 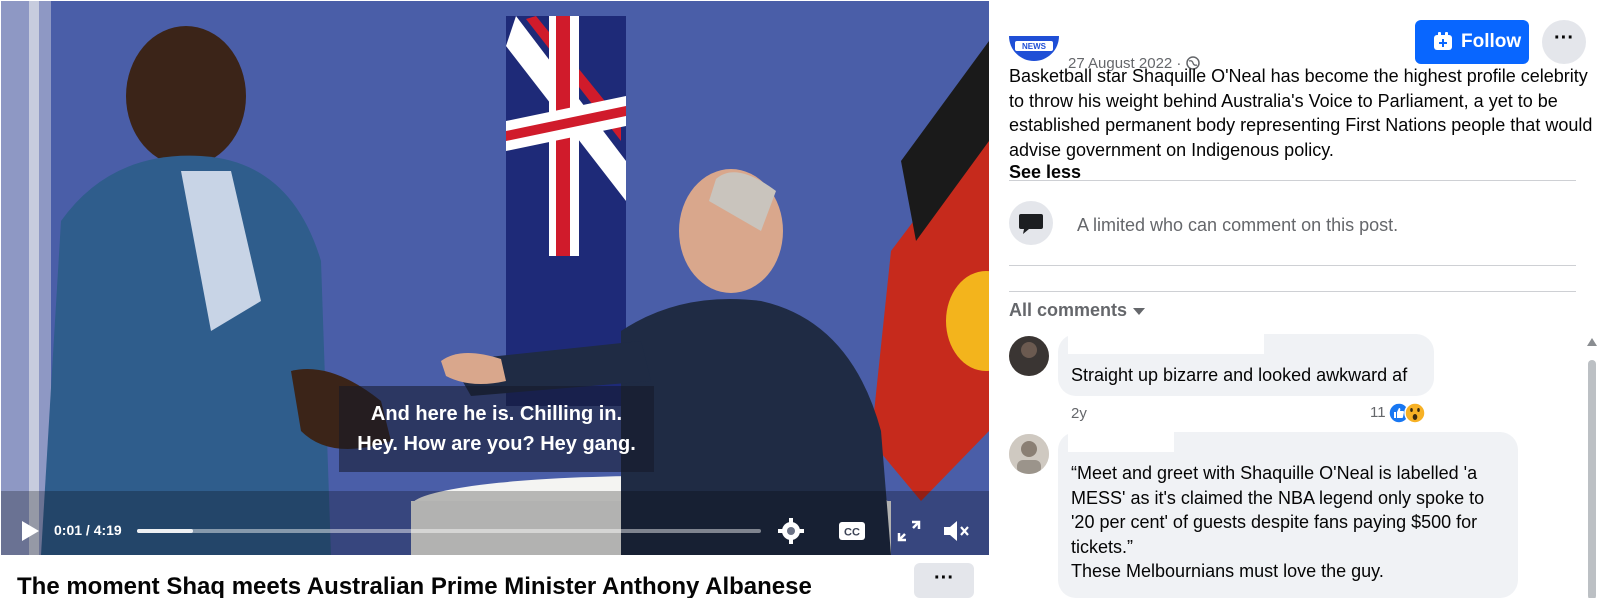 I want to click on comment-text-line: These Melbournians must love the guy., so click(x=1227, y=571).